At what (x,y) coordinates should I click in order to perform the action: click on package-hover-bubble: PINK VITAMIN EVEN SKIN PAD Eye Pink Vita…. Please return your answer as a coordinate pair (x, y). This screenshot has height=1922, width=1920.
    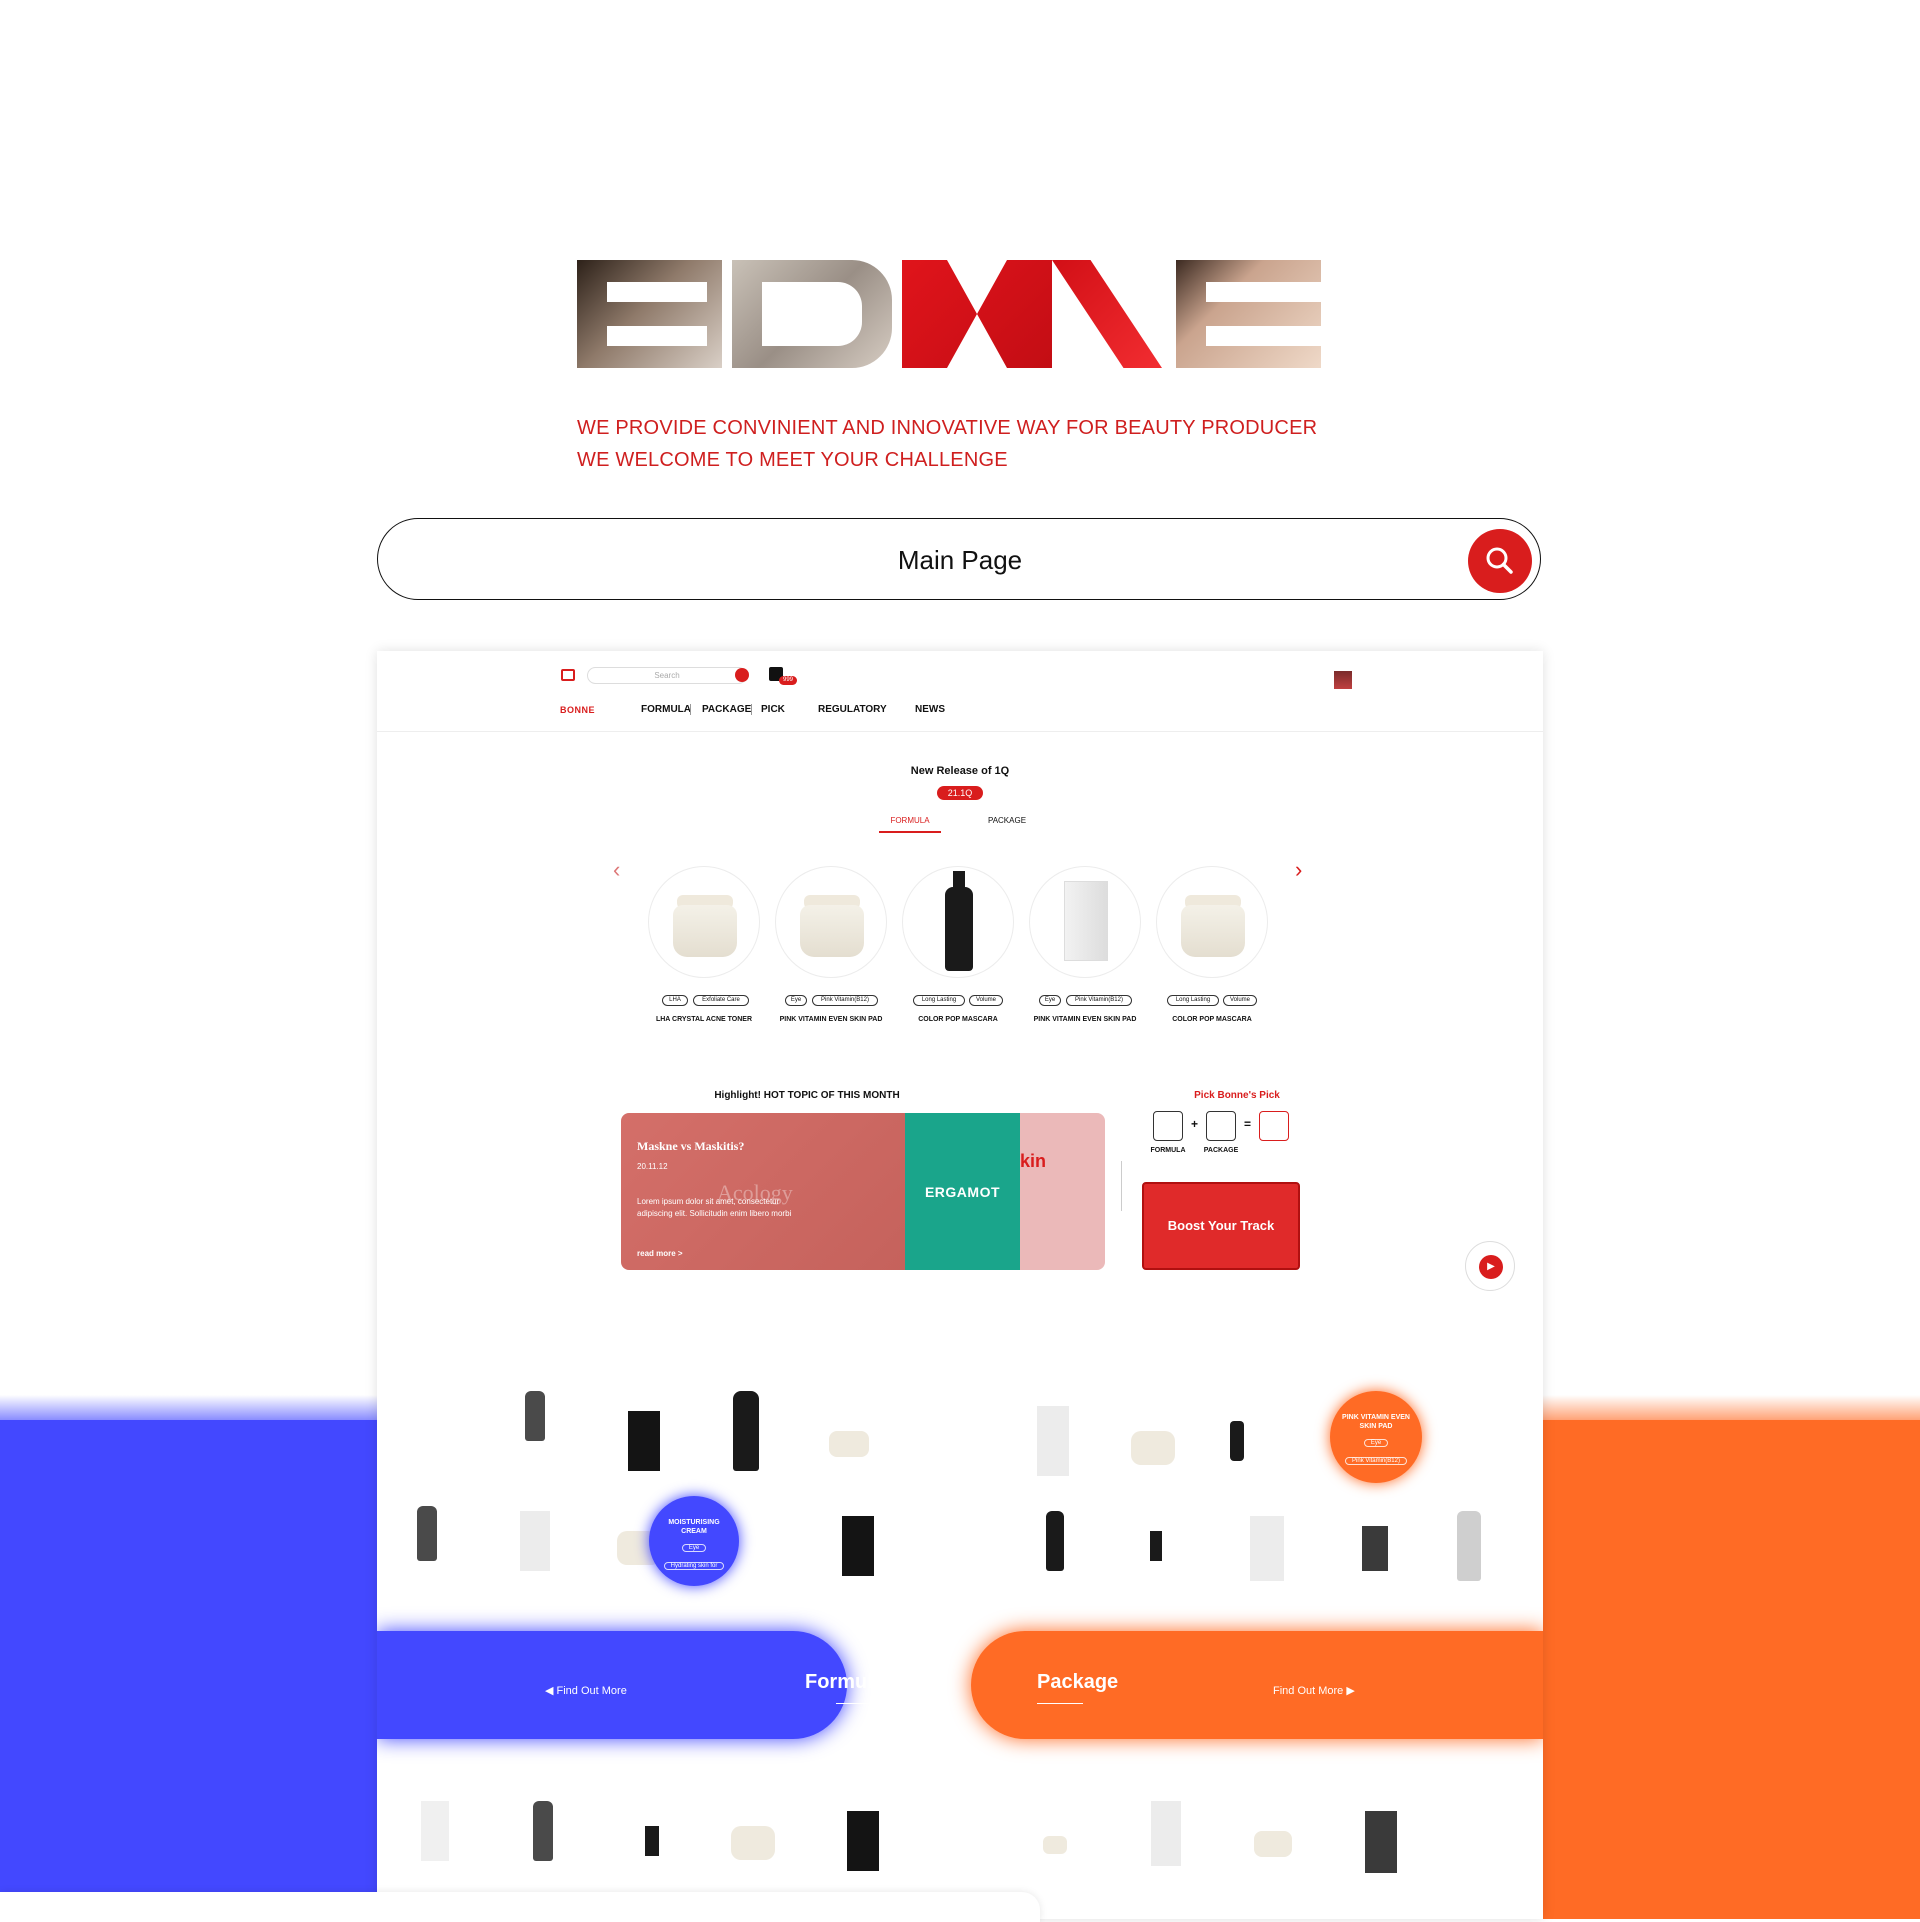
    Looking at the image, I should click on (1376, 1437).